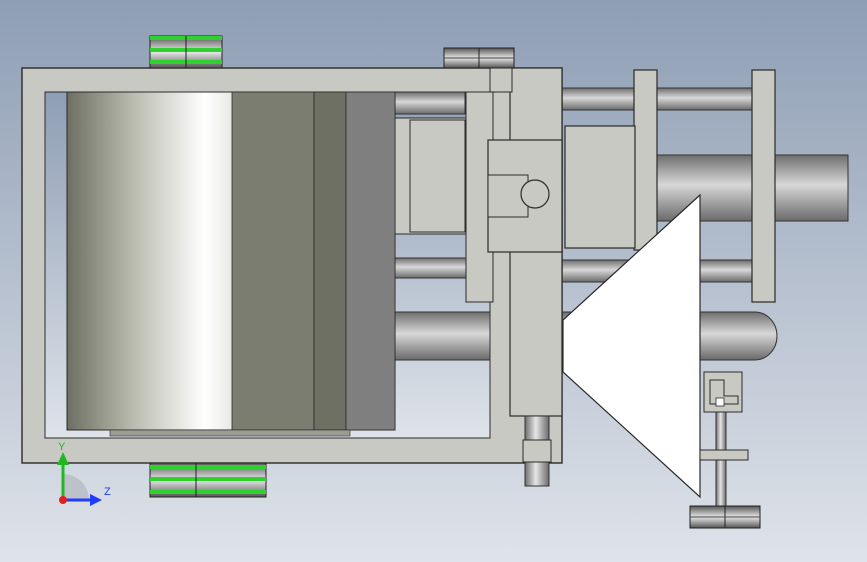 Image resolution: width=867 pixels, height=562 pixels. What do you see at coordinates (62, 447) in the screenshot?
I see `y-axis-label: Y` at bounding box center [62, 447].